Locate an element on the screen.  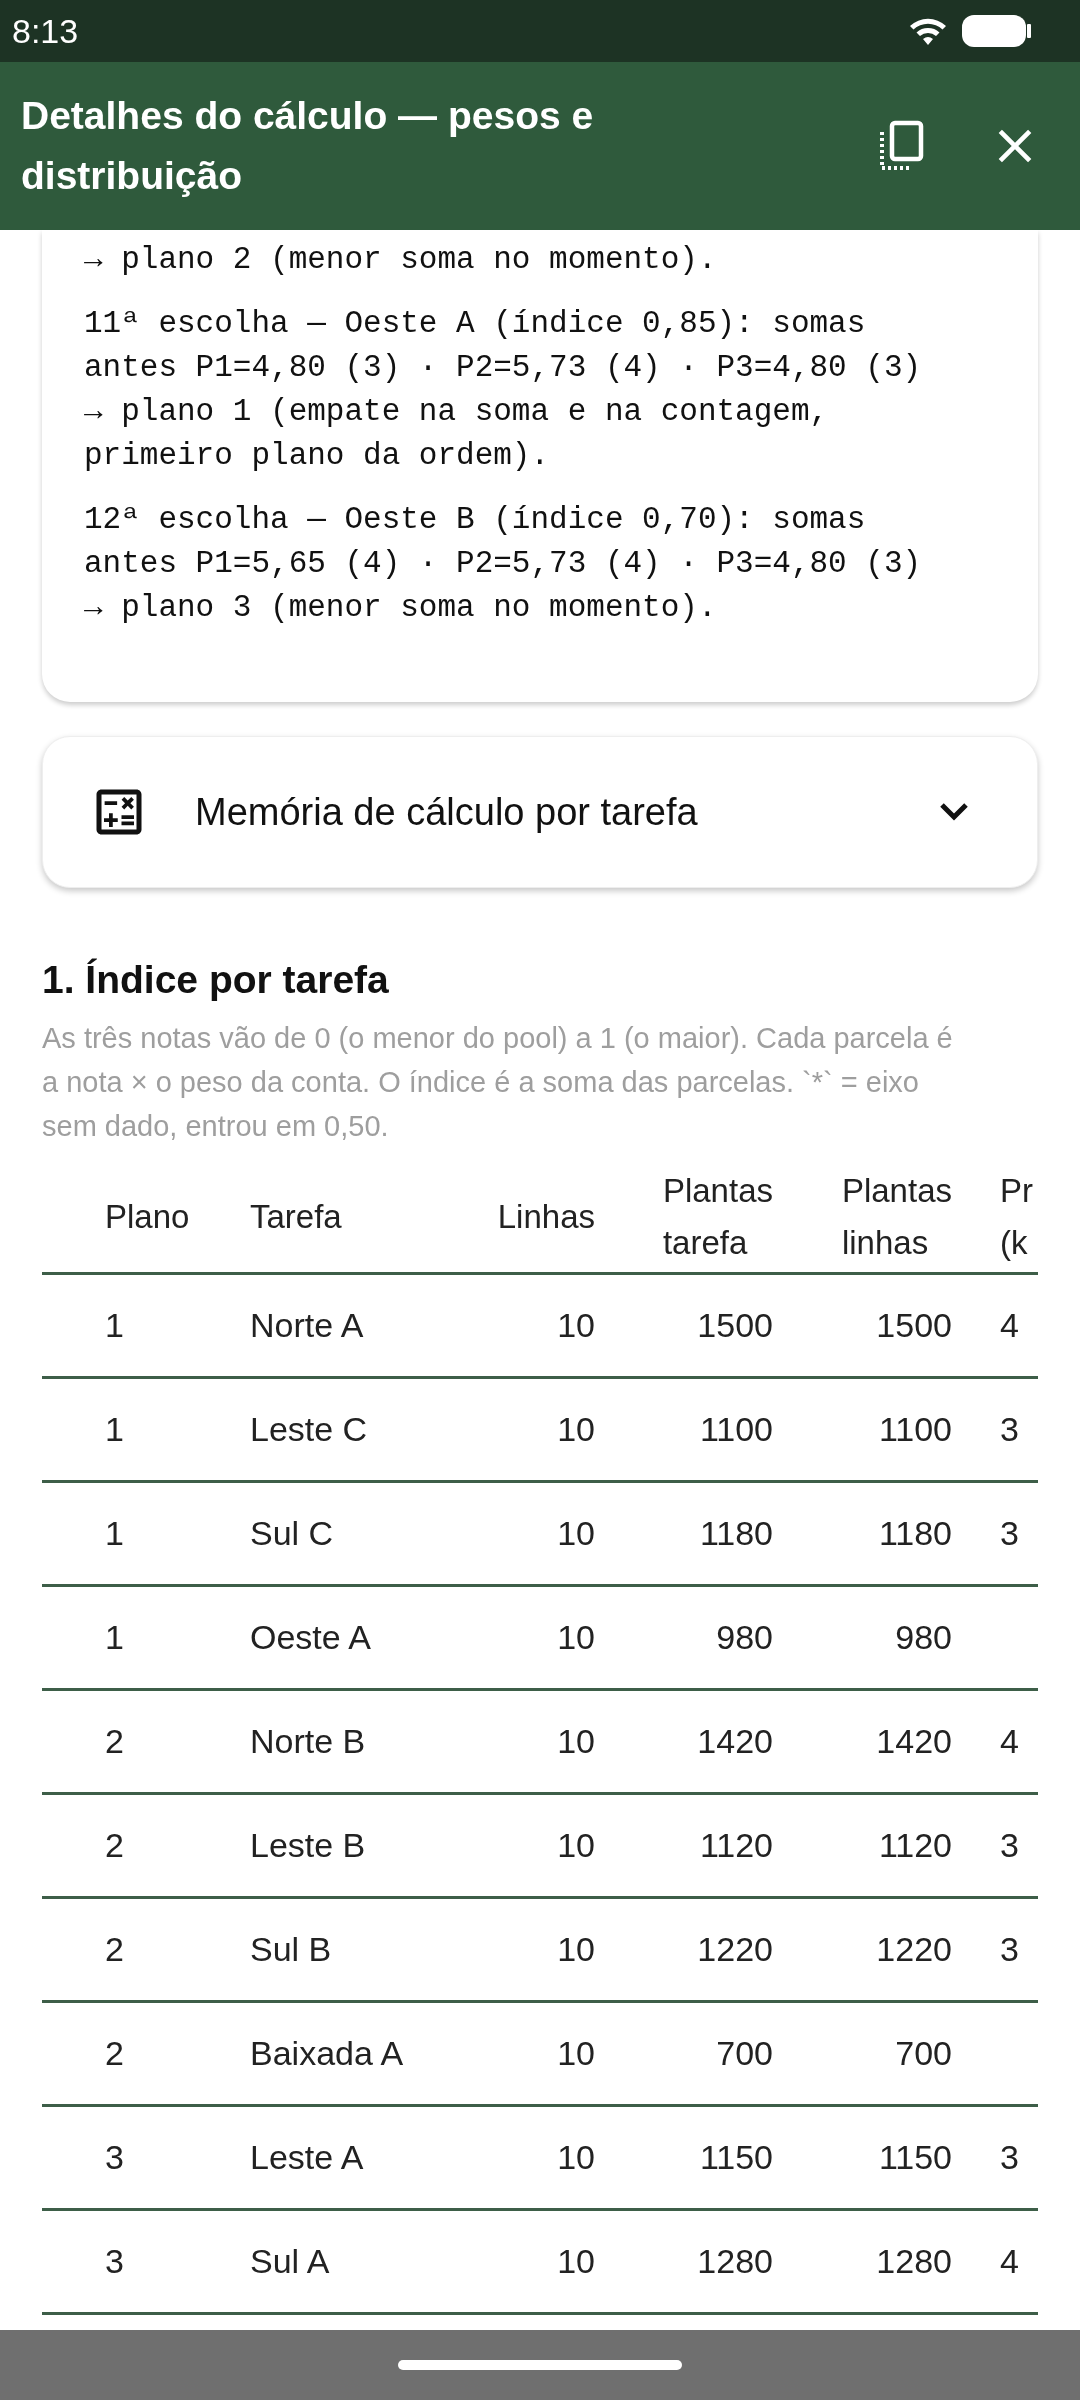
table-cell-text: Oeste A is located at coordinates (310, 1637).